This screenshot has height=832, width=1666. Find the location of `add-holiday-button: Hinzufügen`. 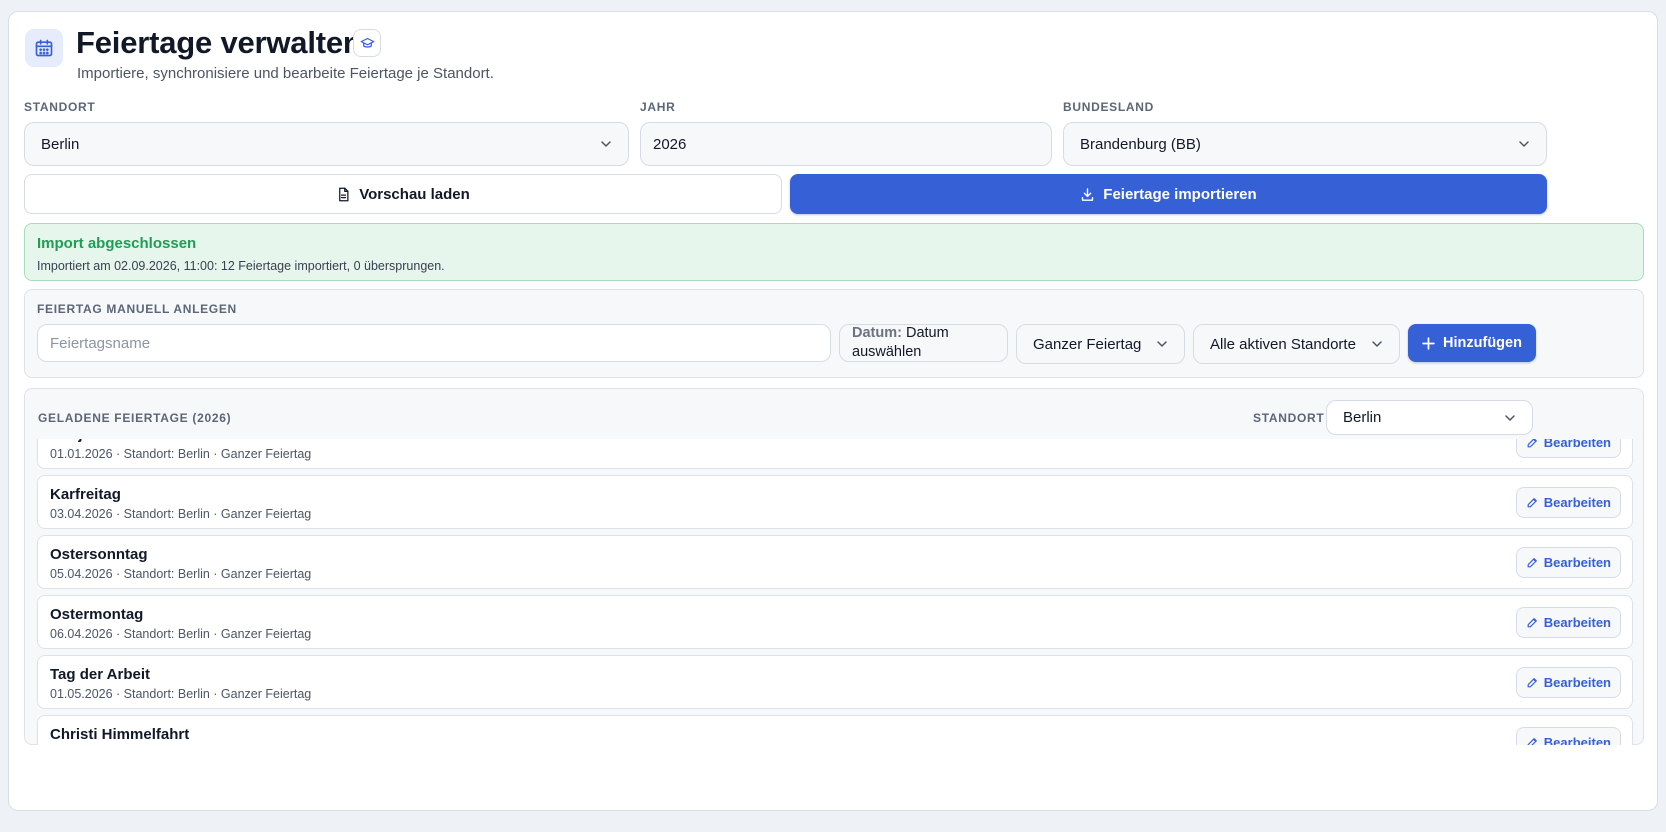

add-holiday-button: Hinzufügen is located at coordinates (1472, 343).